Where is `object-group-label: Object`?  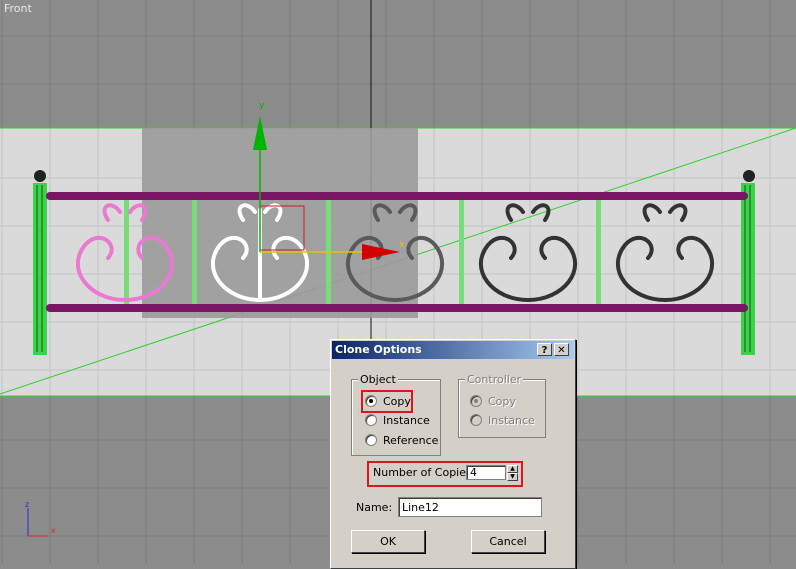 object-group-label: Object is located at coordinates (378, 379).